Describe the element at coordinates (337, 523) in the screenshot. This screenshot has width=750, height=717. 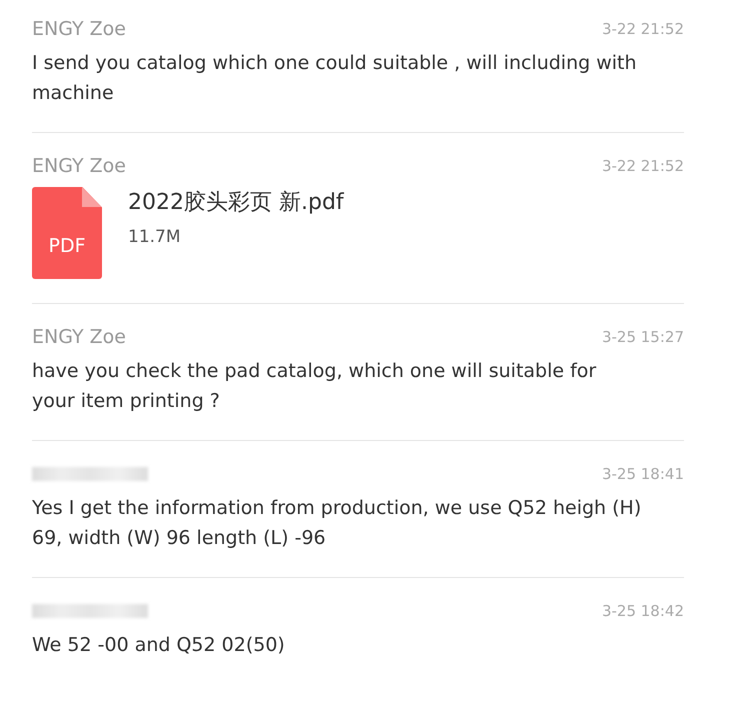
I see `message-text: Yes I get the information from production, we use Q52 heigh (H) 69, width (W) 96 length (L) -96` at that location.